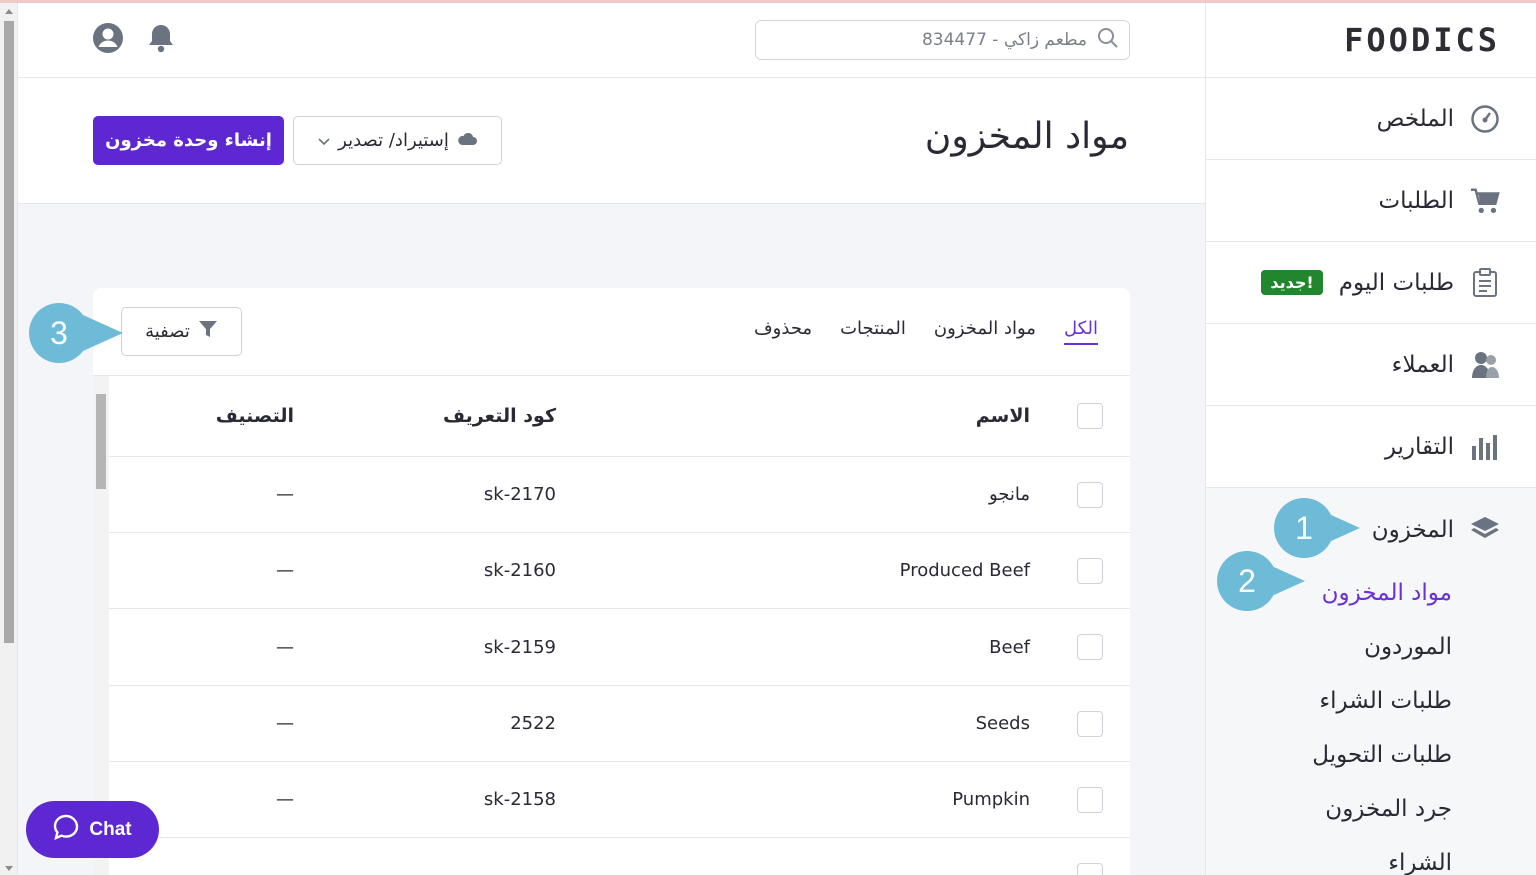 This screenshot has height=875, width=1536. I want to click on chat-button: Chat, so click(92, 829).